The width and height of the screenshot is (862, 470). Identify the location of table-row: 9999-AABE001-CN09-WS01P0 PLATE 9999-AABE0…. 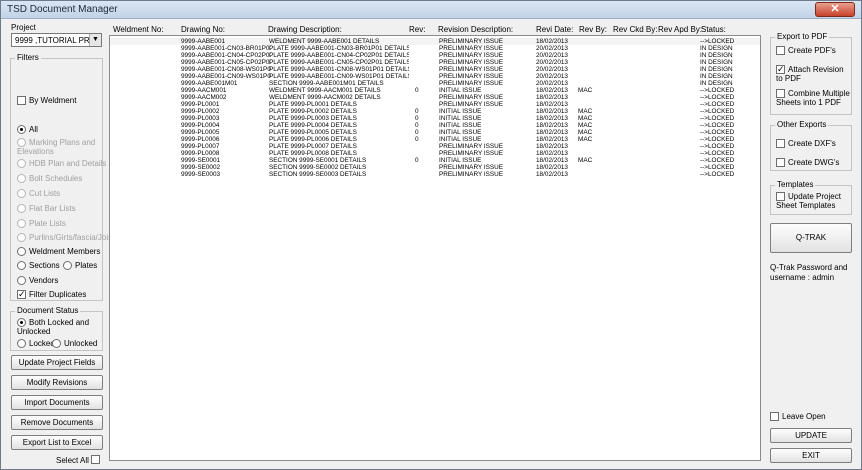
(435, 76).